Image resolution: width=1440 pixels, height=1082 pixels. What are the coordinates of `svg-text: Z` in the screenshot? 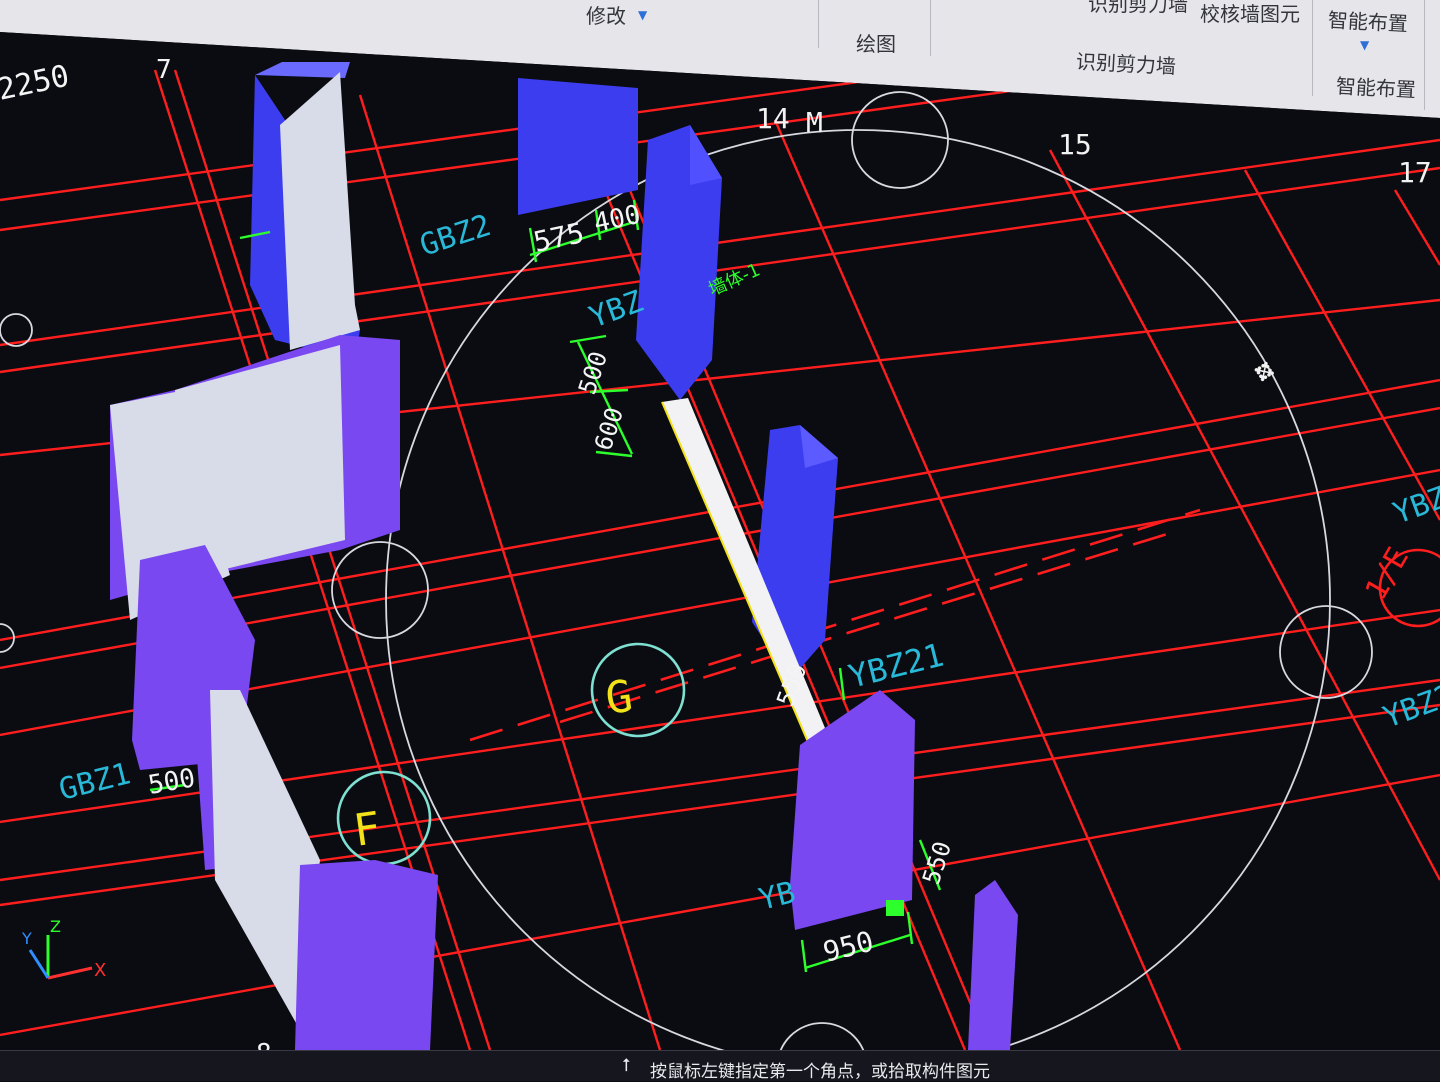 It's located at (55, 926).